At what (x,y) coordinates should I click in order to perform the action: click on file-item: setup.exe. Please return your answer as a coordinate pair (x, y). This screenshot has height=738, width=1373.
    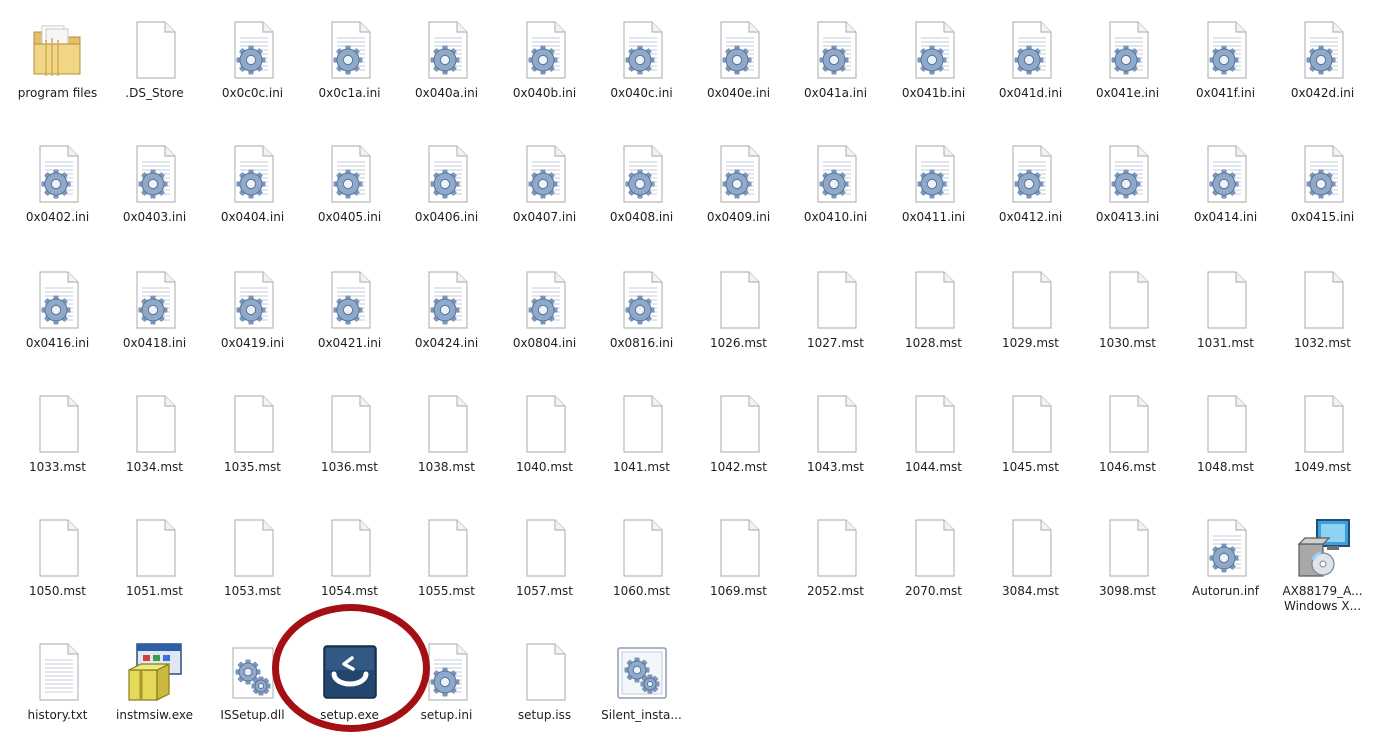
    Looking at the image, I should click on (349, 686).